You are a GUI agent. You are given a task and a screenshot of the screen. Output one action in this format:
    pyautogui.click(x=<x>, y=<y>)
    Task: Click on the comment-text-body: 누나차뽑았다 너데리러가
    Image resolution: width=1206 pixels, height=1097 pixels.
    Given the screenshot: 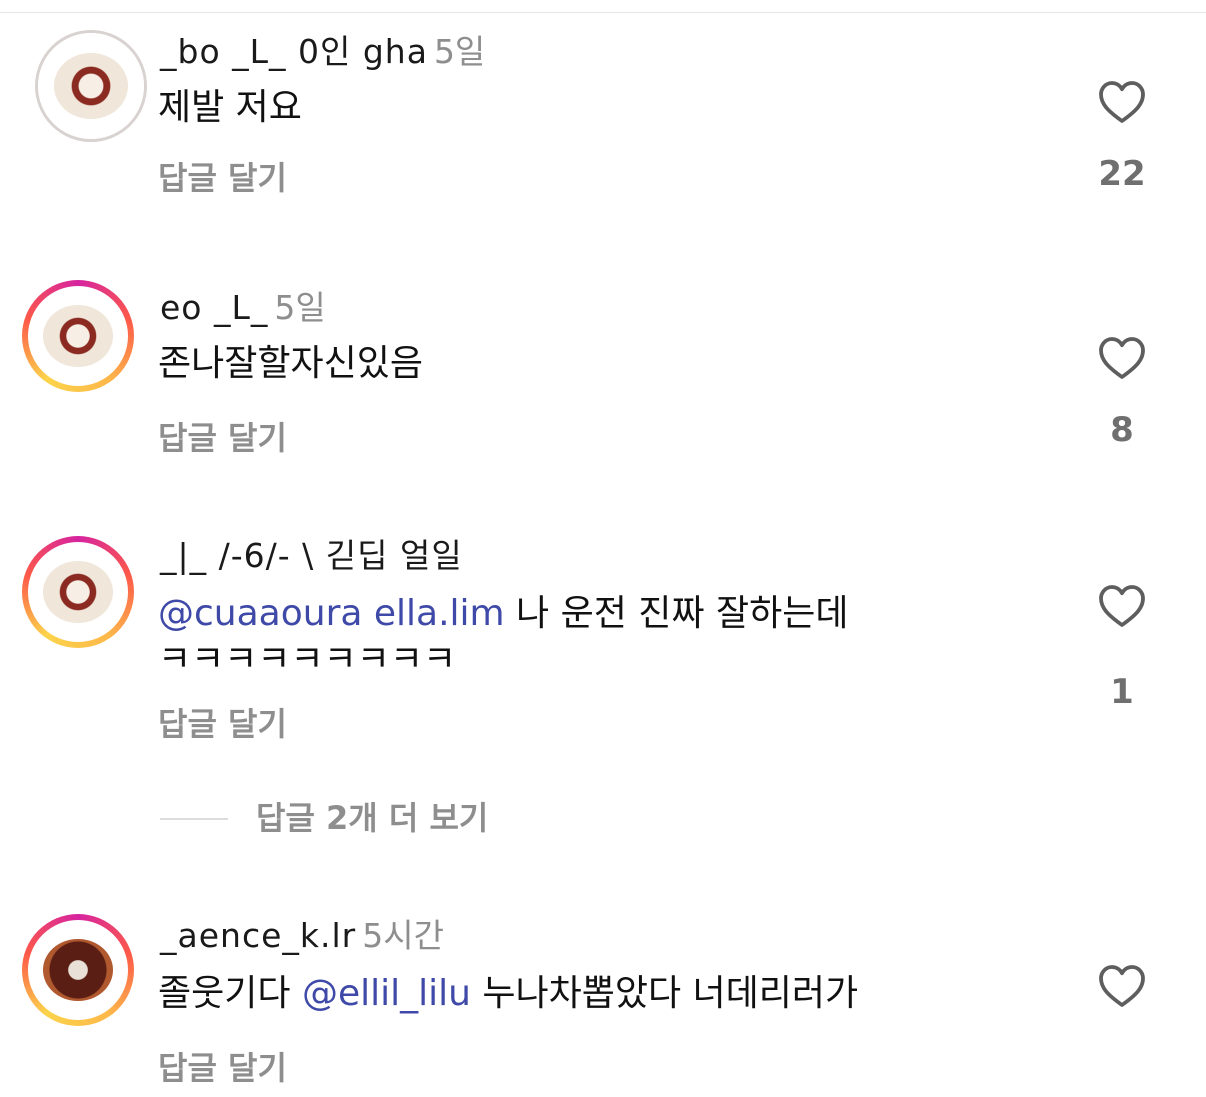 What is the action you would take?
    pyautogui.click(x=664, y=993)
    